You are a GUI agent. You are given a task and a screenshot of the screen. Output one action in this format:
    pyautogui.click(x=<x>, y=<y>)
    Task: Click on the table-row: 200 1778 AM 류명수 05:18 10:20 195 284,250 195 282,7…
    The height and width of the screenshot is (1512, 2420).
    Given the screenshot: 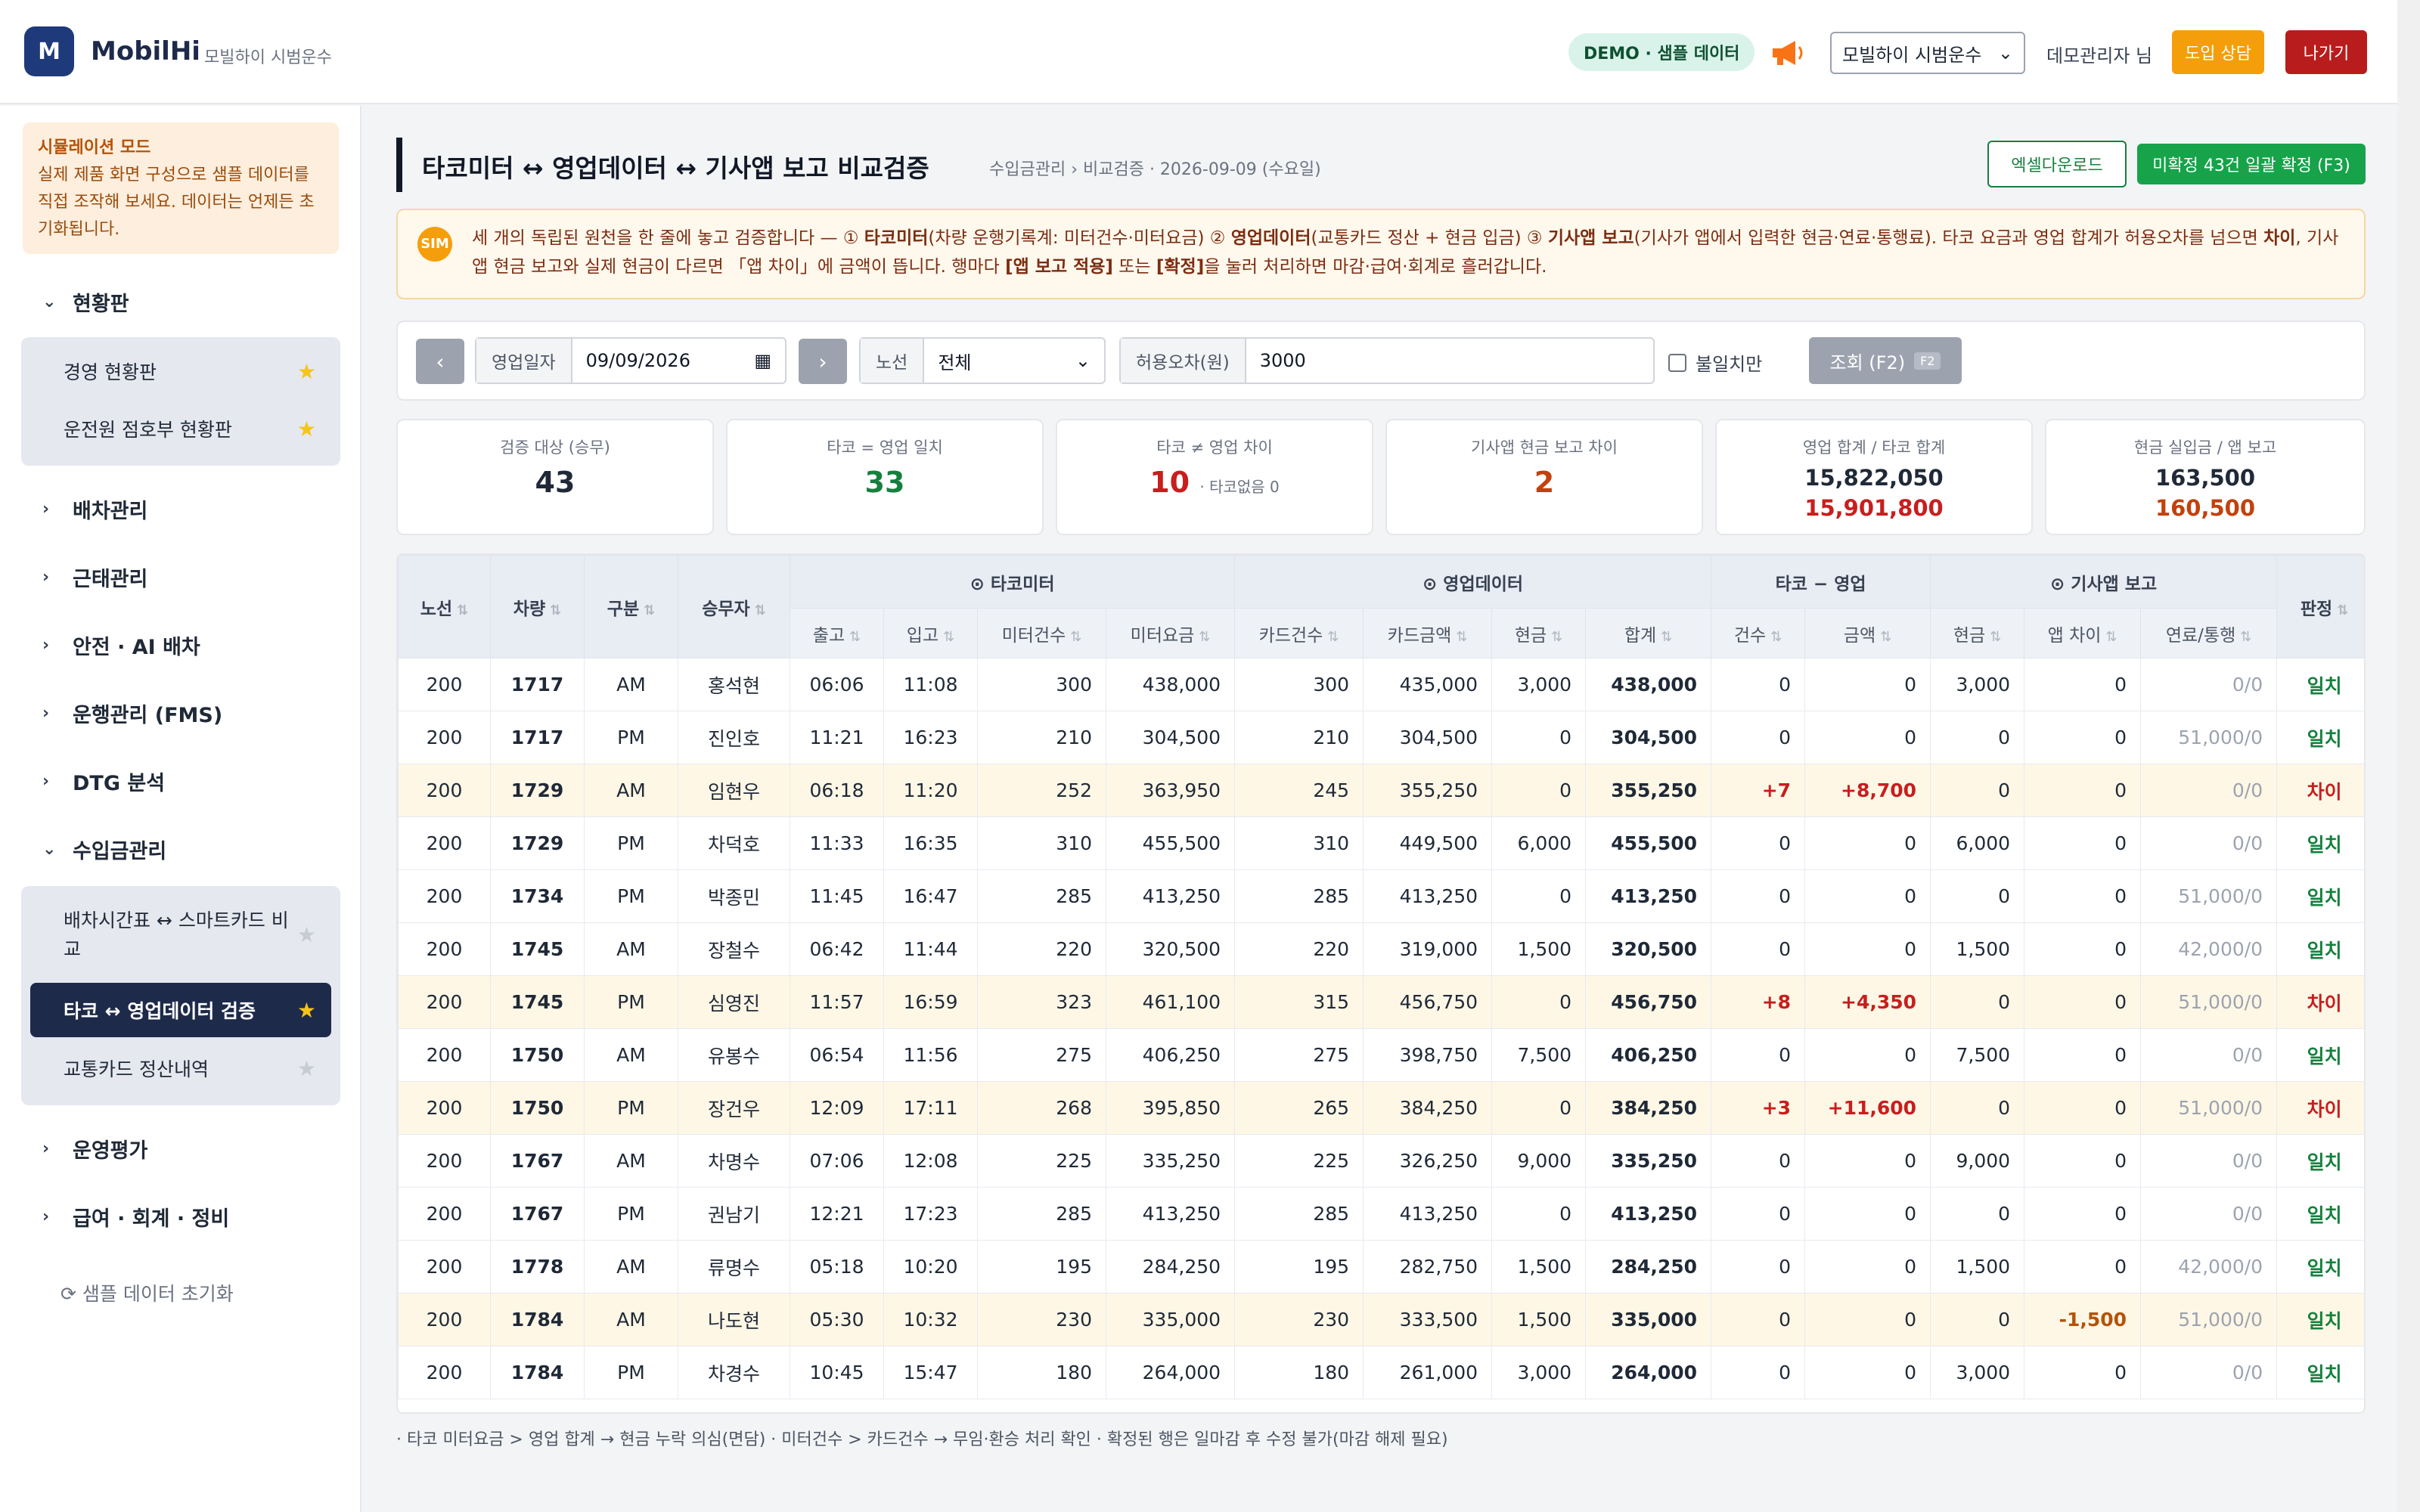 What is the action you would take?
    pyautogui.click(x=1381, y=1267)
    